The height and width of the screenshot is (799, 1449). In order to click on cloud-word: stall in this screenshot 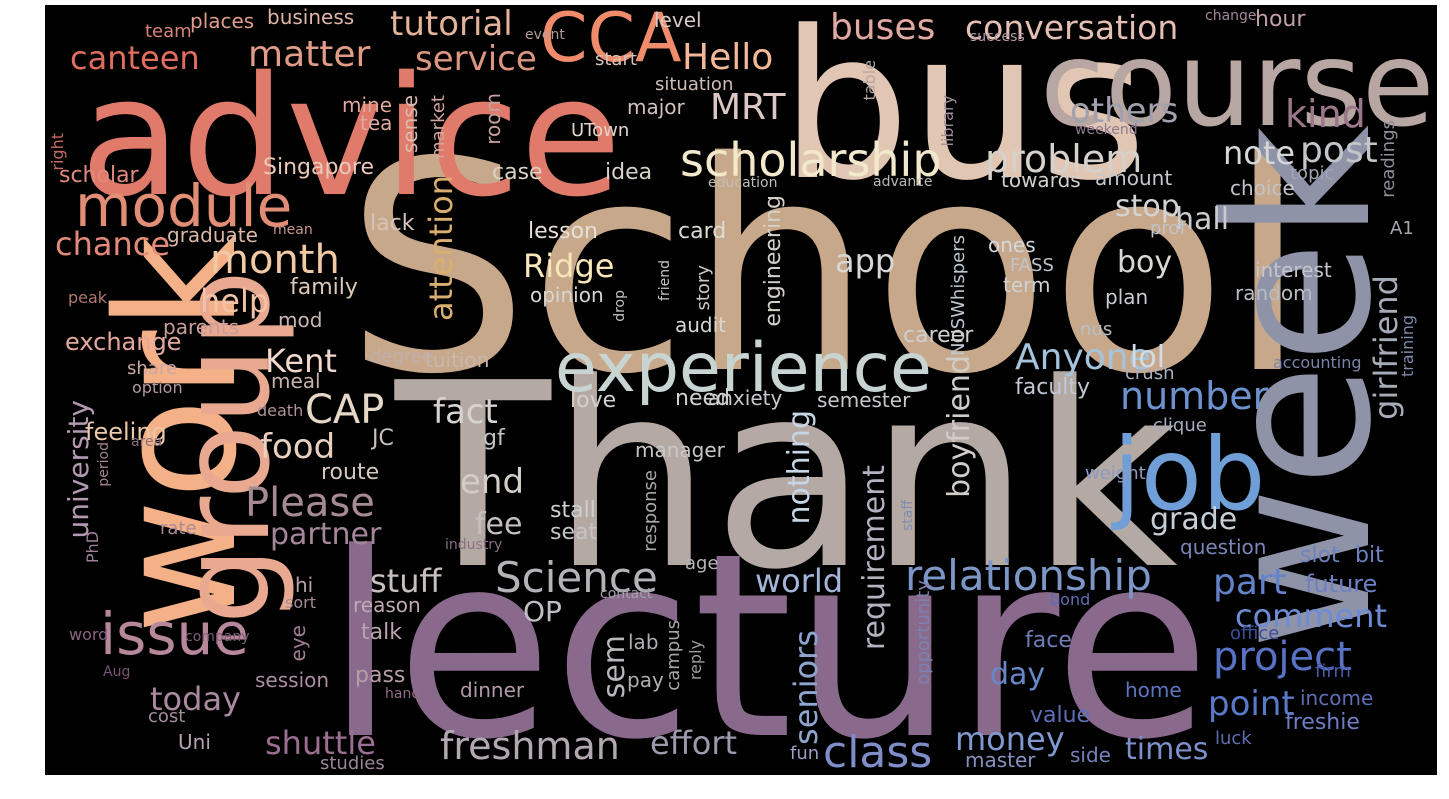, I will do `click(573, 510)`.